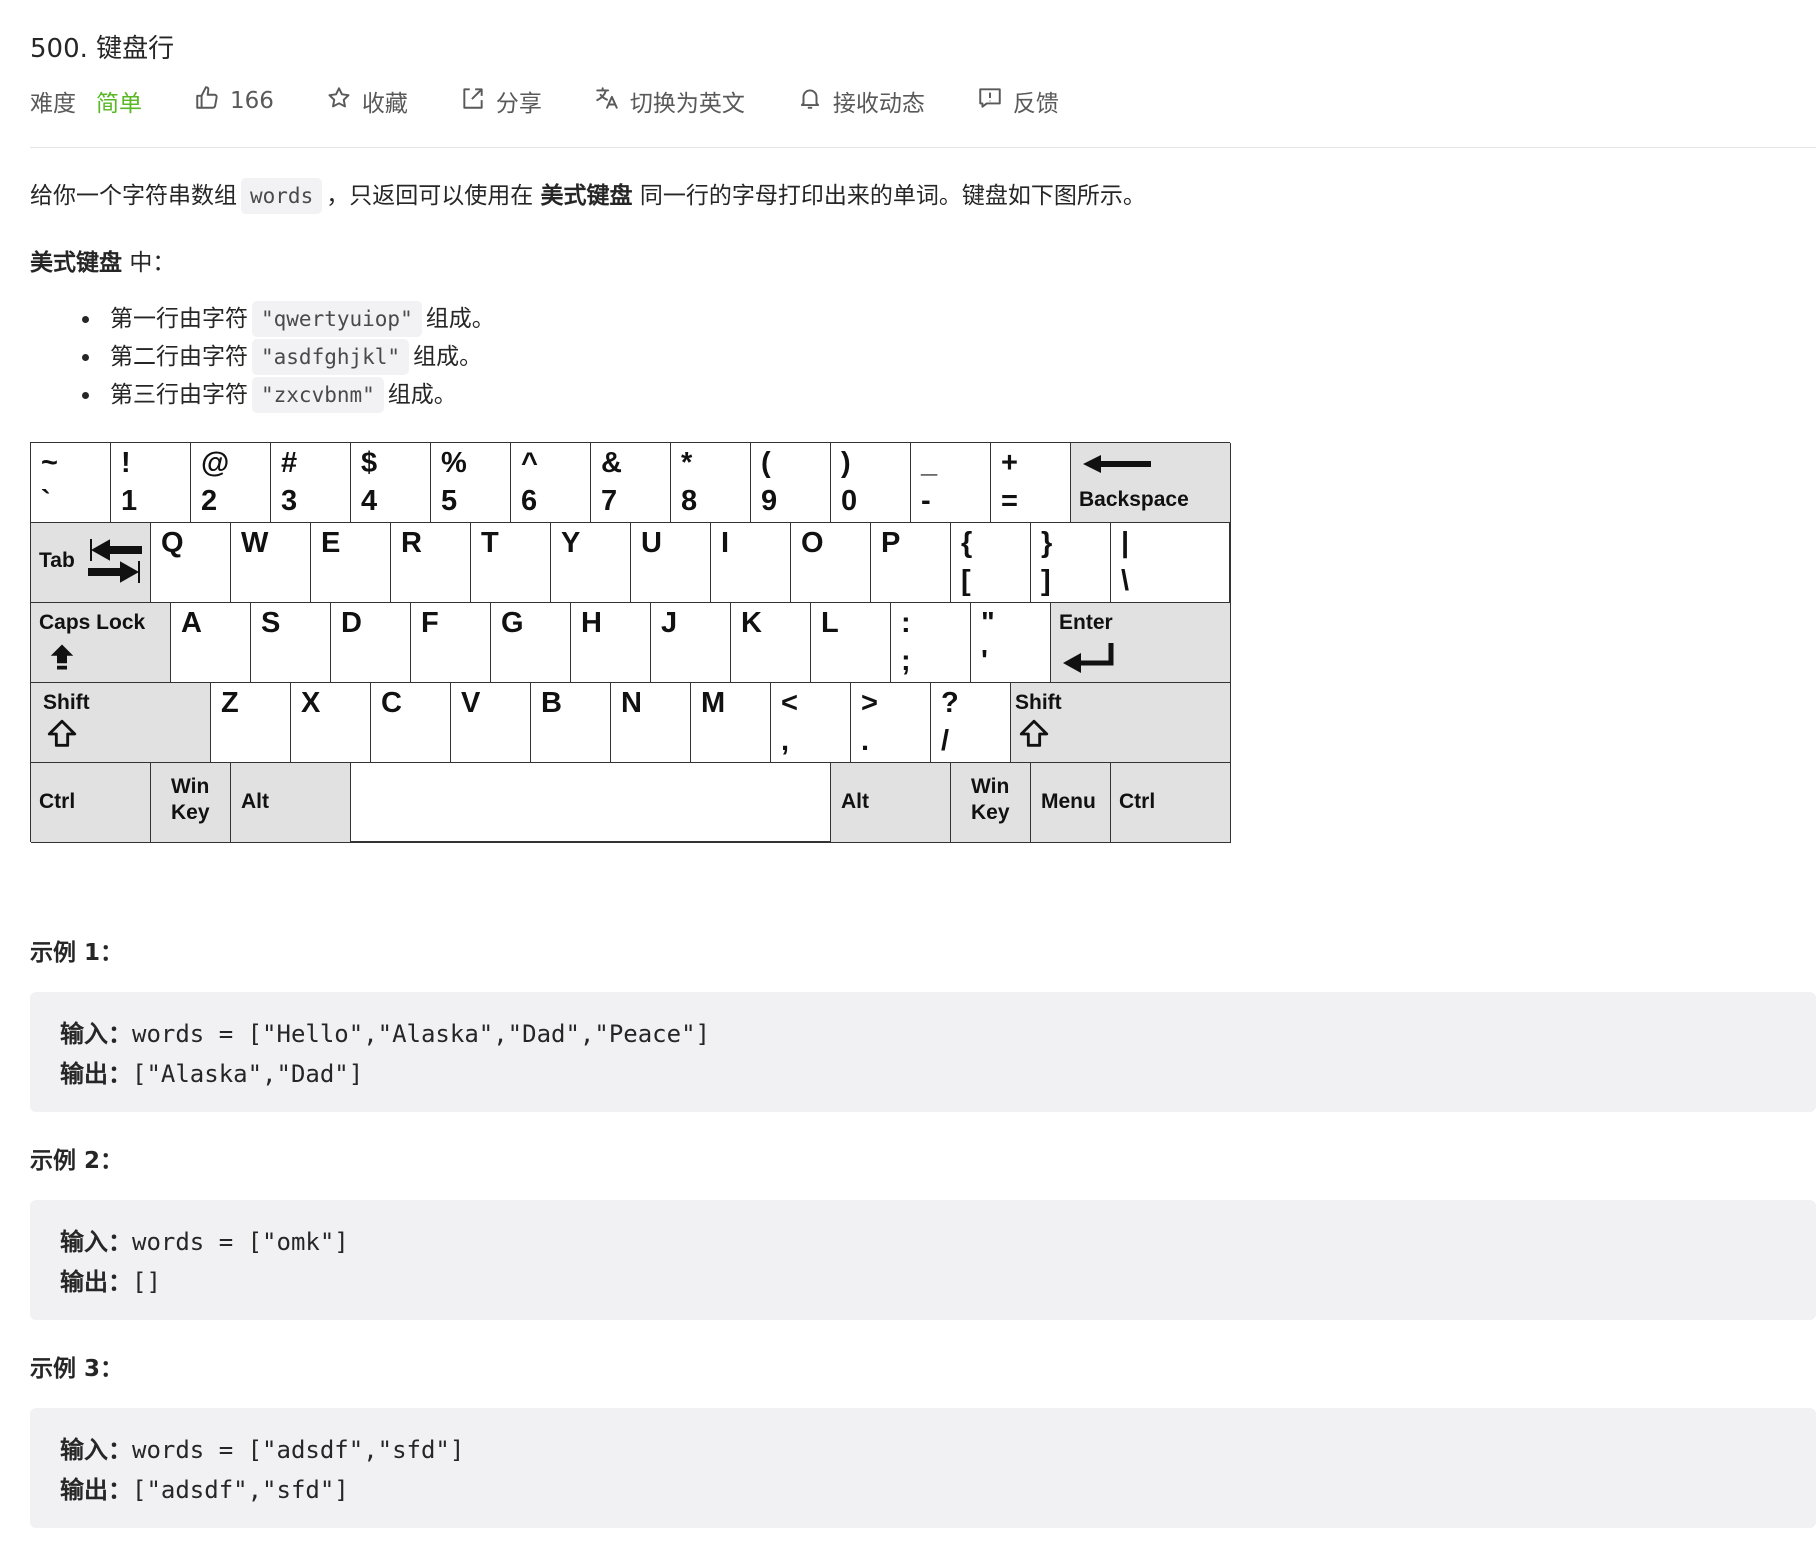 The width and height of the screenshot is (1816, 1548). Describe the element at coordinates (172, 543) in the screenshot. I see `key-label: Q` at that location.